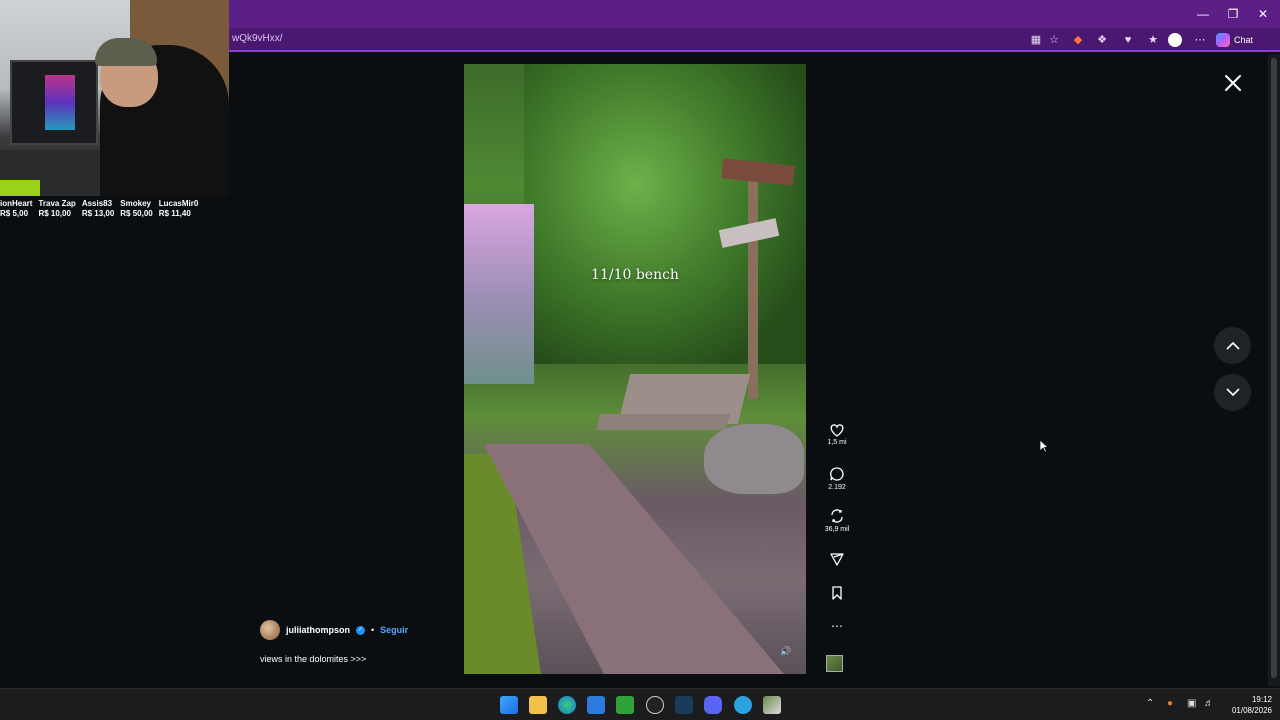 This screenshot has height=720, width=1280. What do you see at coordinates (360, 630) in the screenshot?
I see `verified-badge-icon: ✓` at bounding box center [360, 630].